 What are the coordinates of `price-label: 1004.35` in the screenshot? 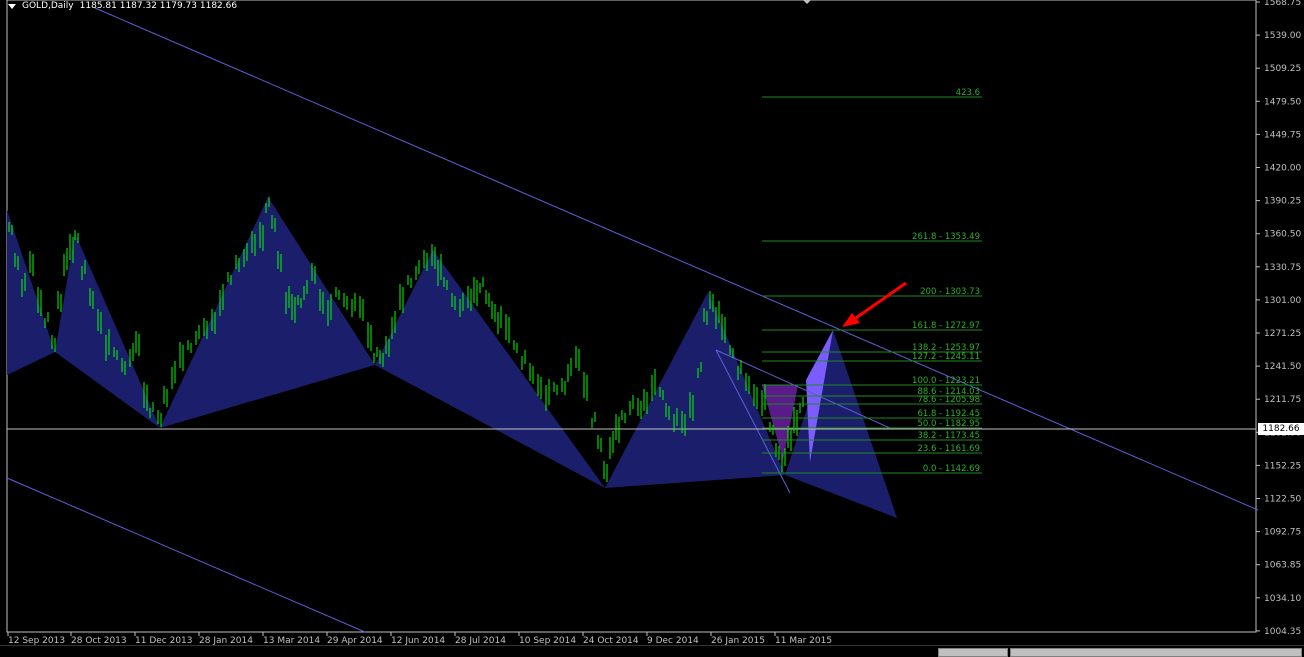 It's located at (1282, 632).